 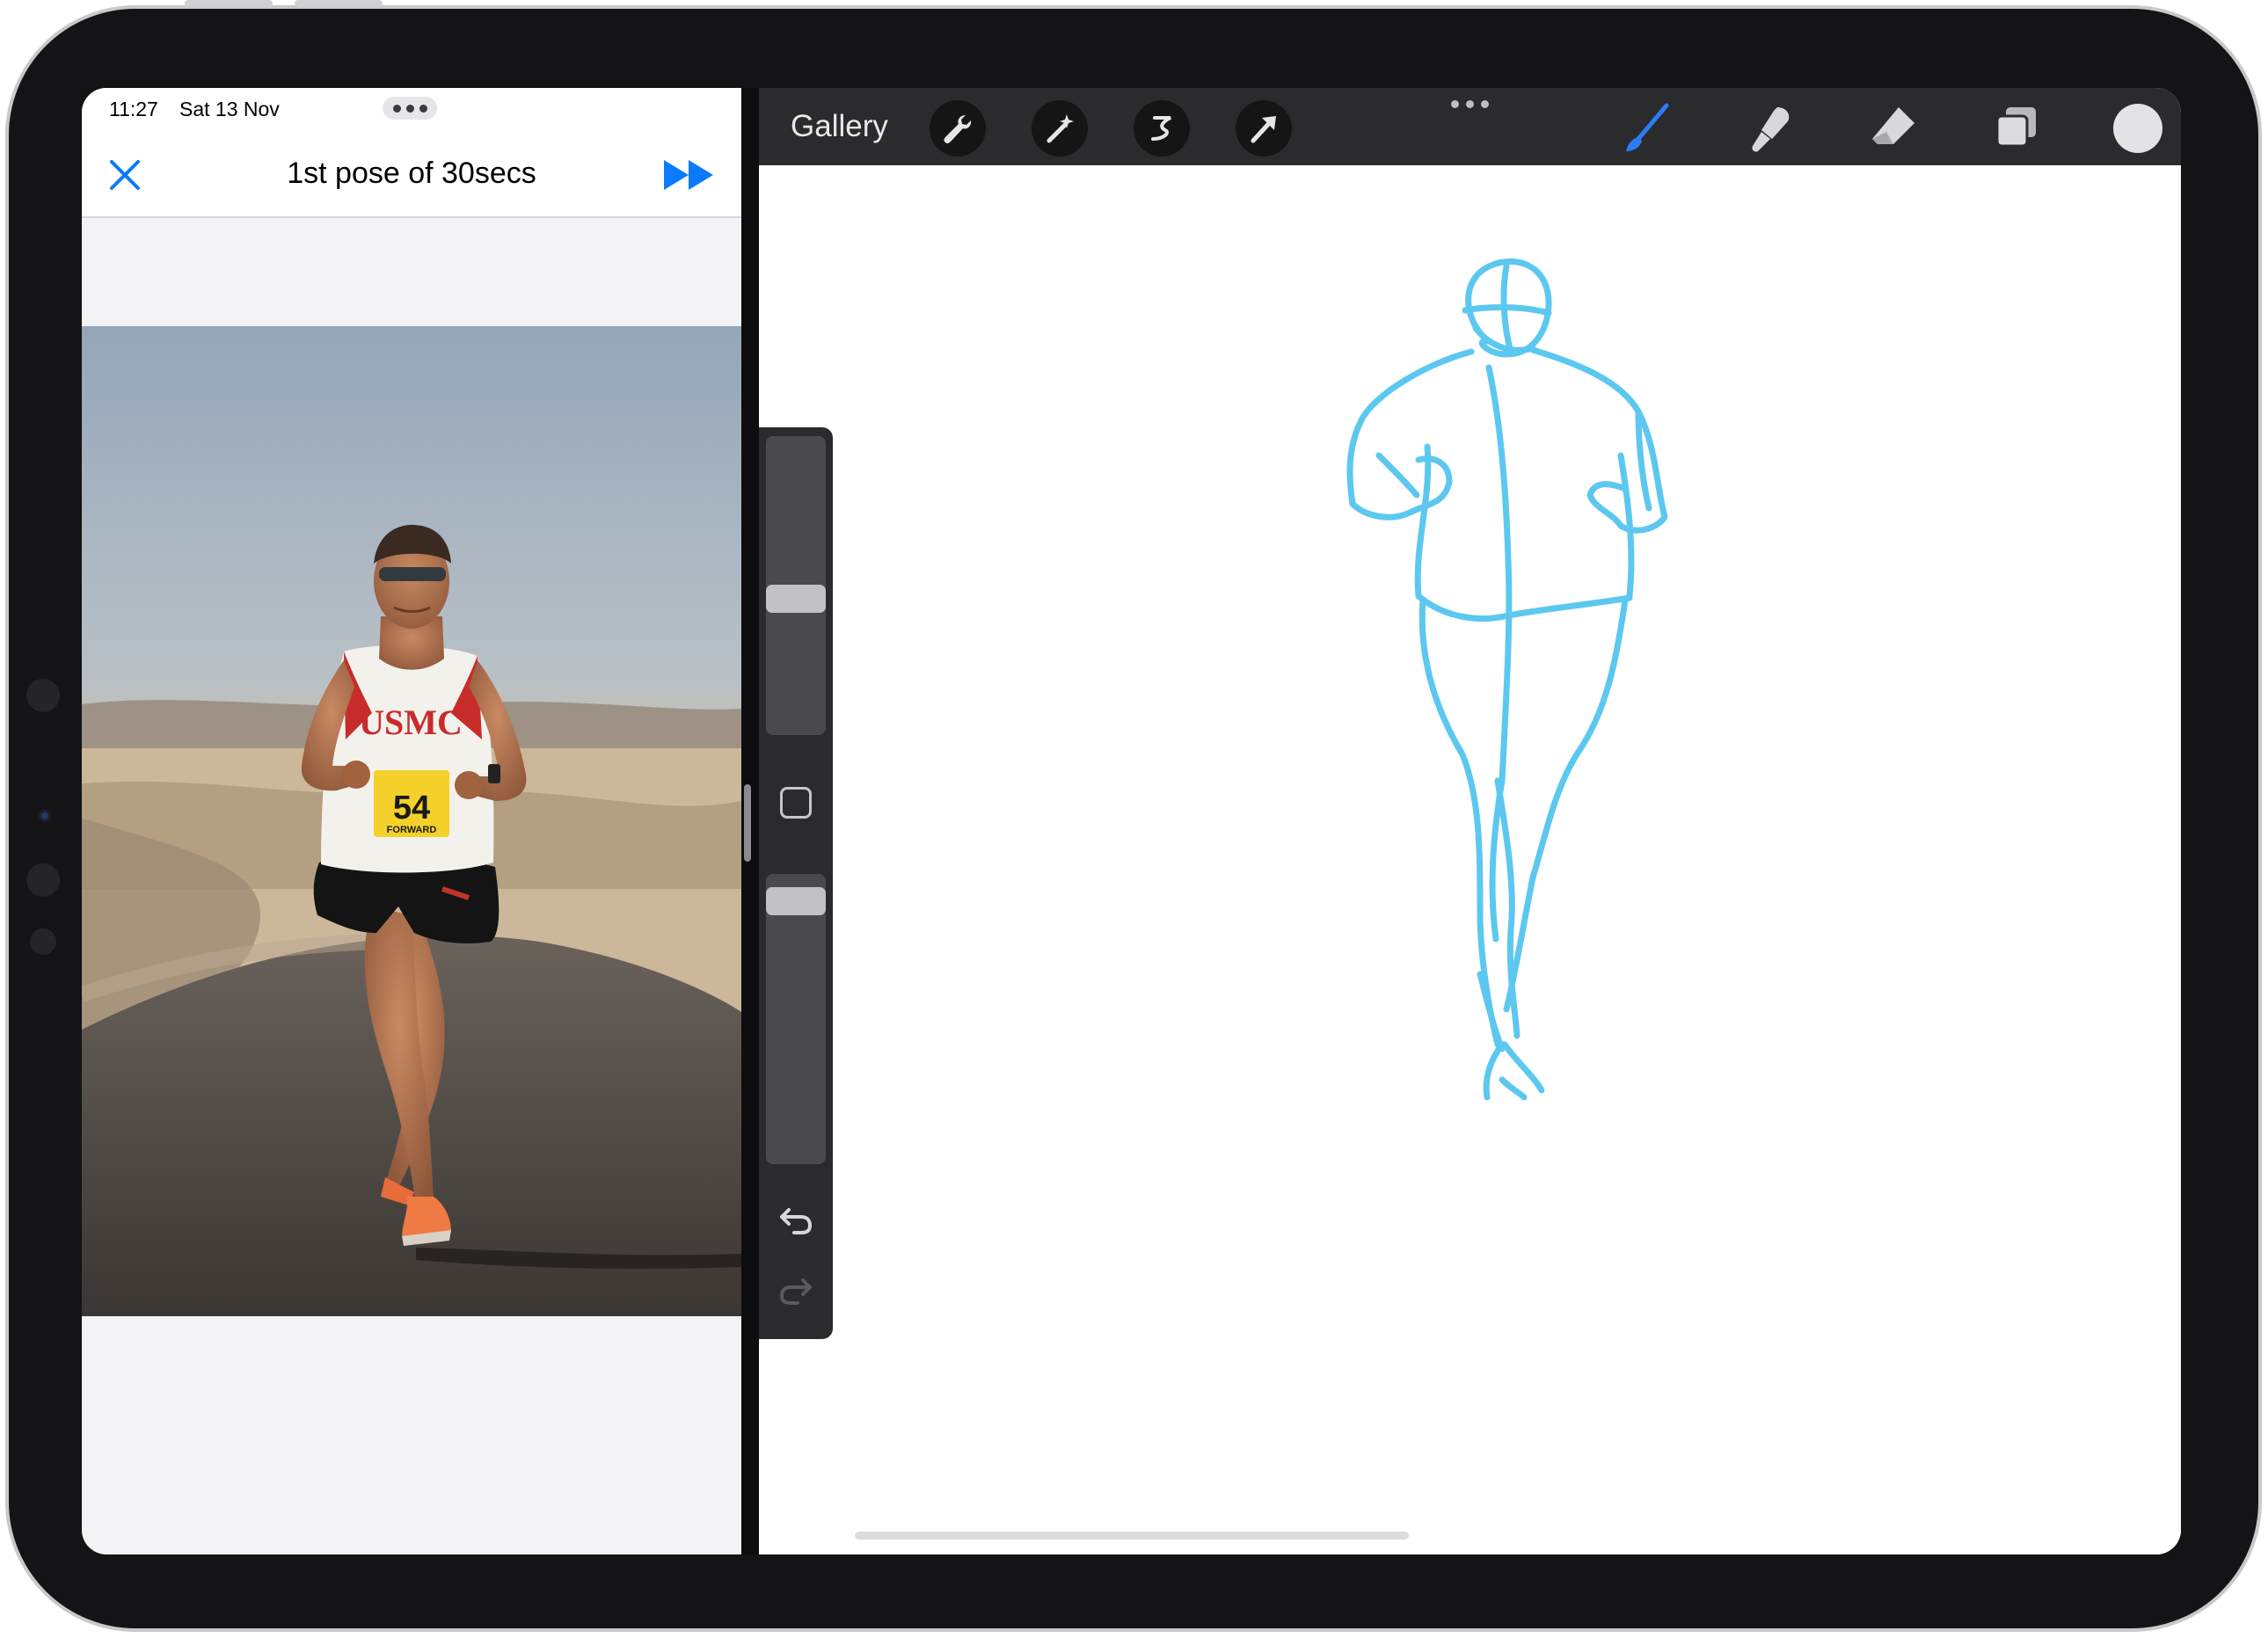 What do you see at coordinates (1507, 679) in the screenshot?
I see `gesture-sketch` at bounding box center [1507, 679].